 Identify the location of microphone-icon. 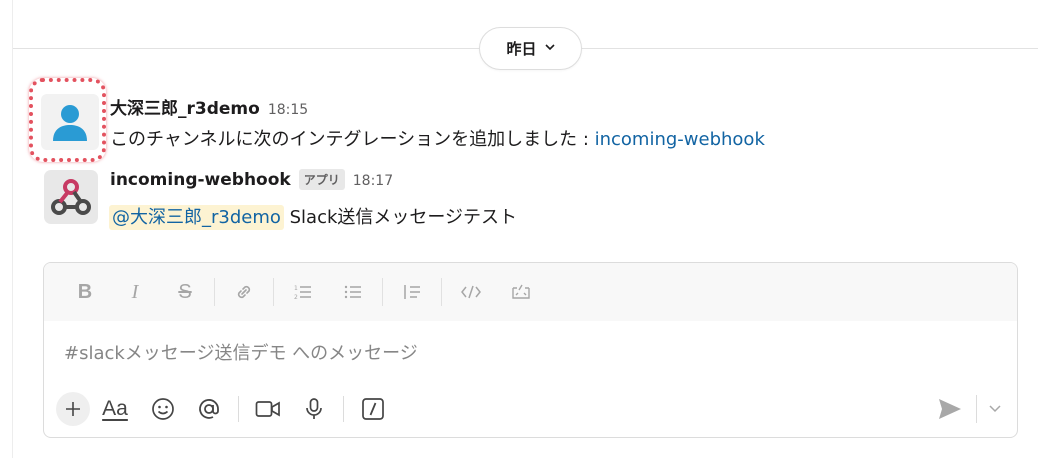
(314, 409).